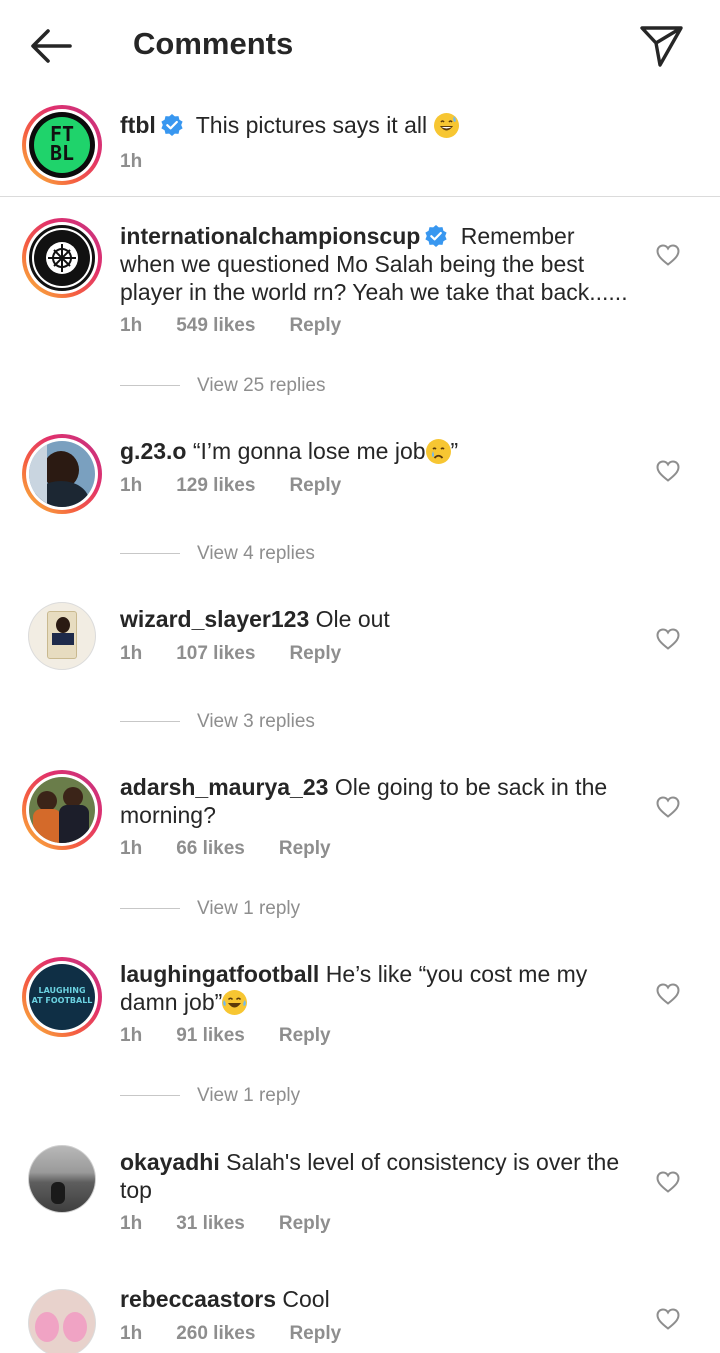 The width and height of the screenshot is (720, 1353). I want to click on tears-of-joy-emoji-icon, so click(235, 1002).